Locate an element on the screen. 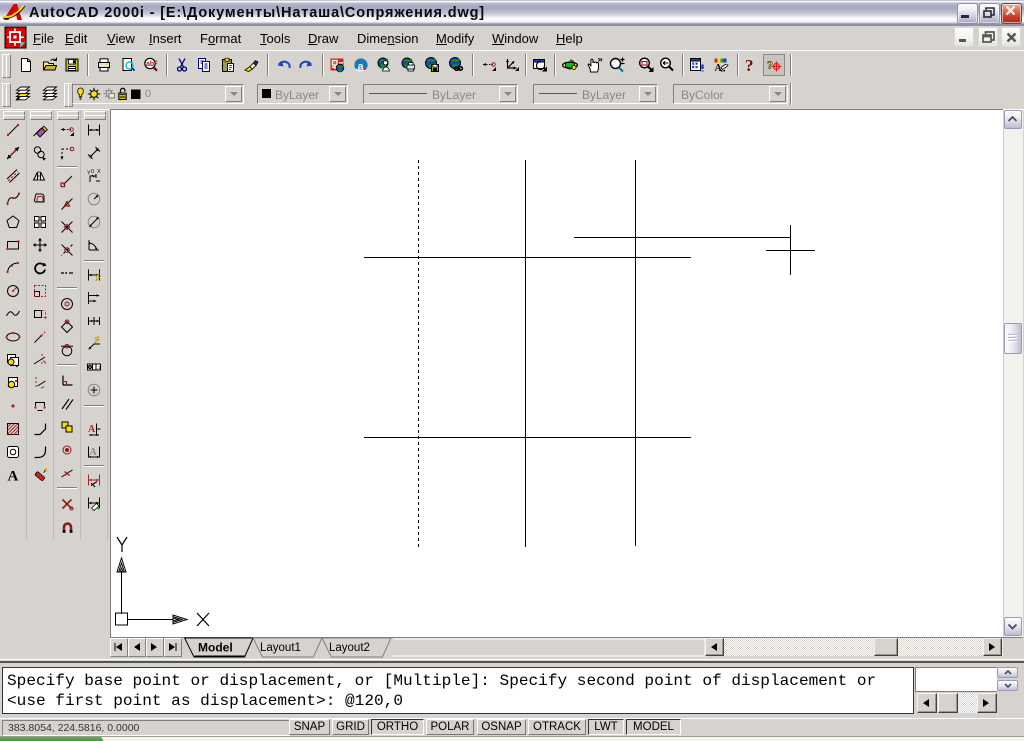  svg-text: Model is located at coordinates (215, 648).